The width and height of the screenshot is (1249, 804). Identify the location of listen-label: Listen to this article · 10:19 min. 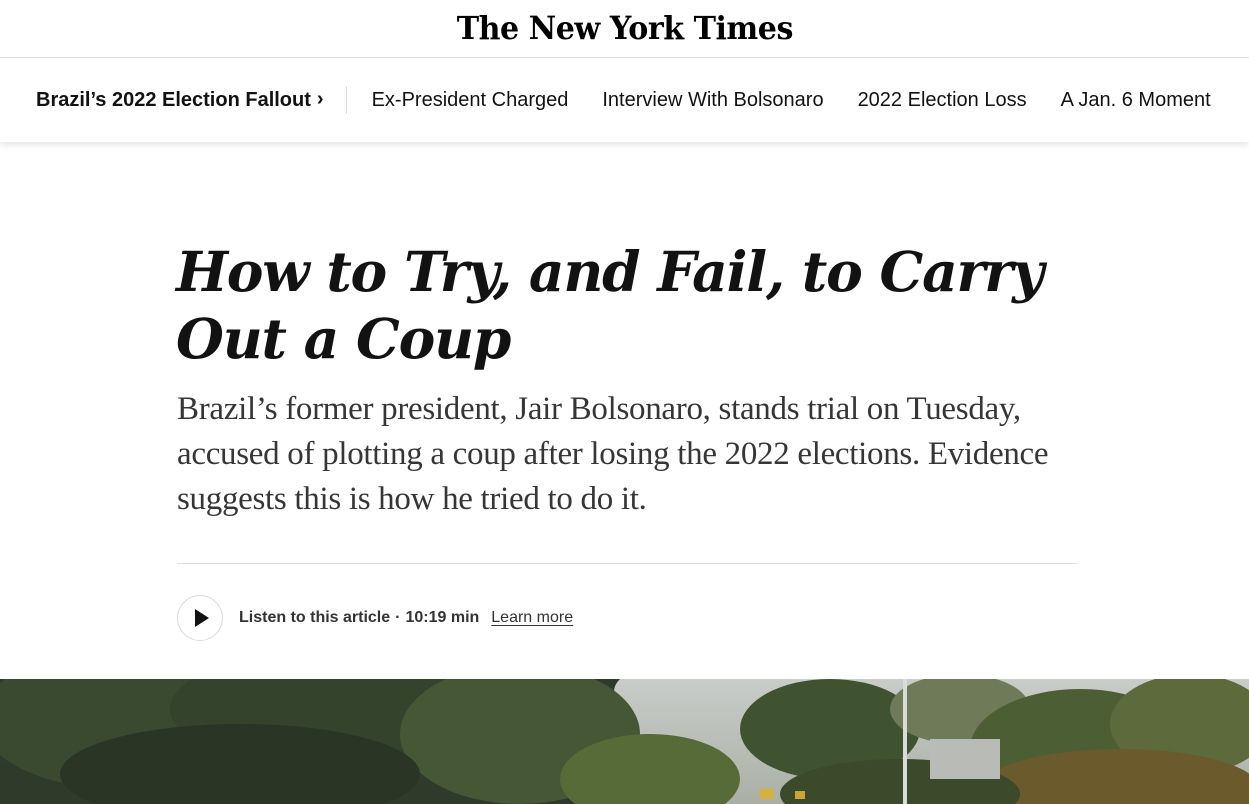
(359, 618).